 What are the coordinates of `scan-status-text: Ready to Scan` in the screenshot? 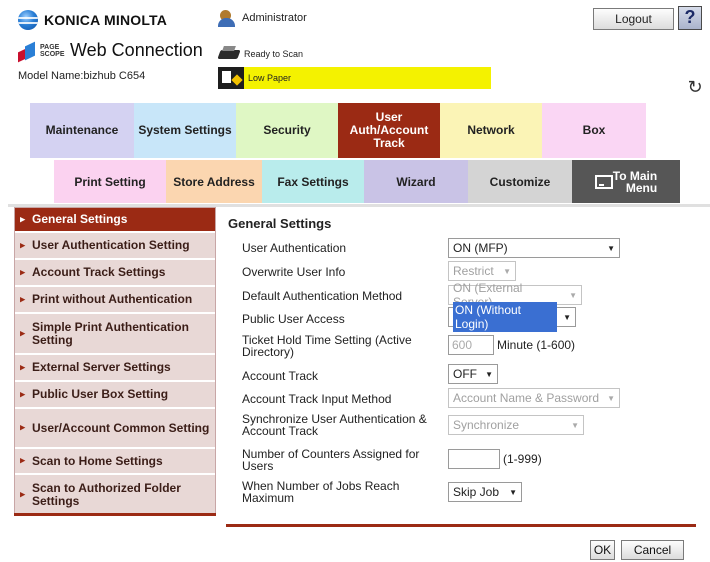 It's located at (274, 54).